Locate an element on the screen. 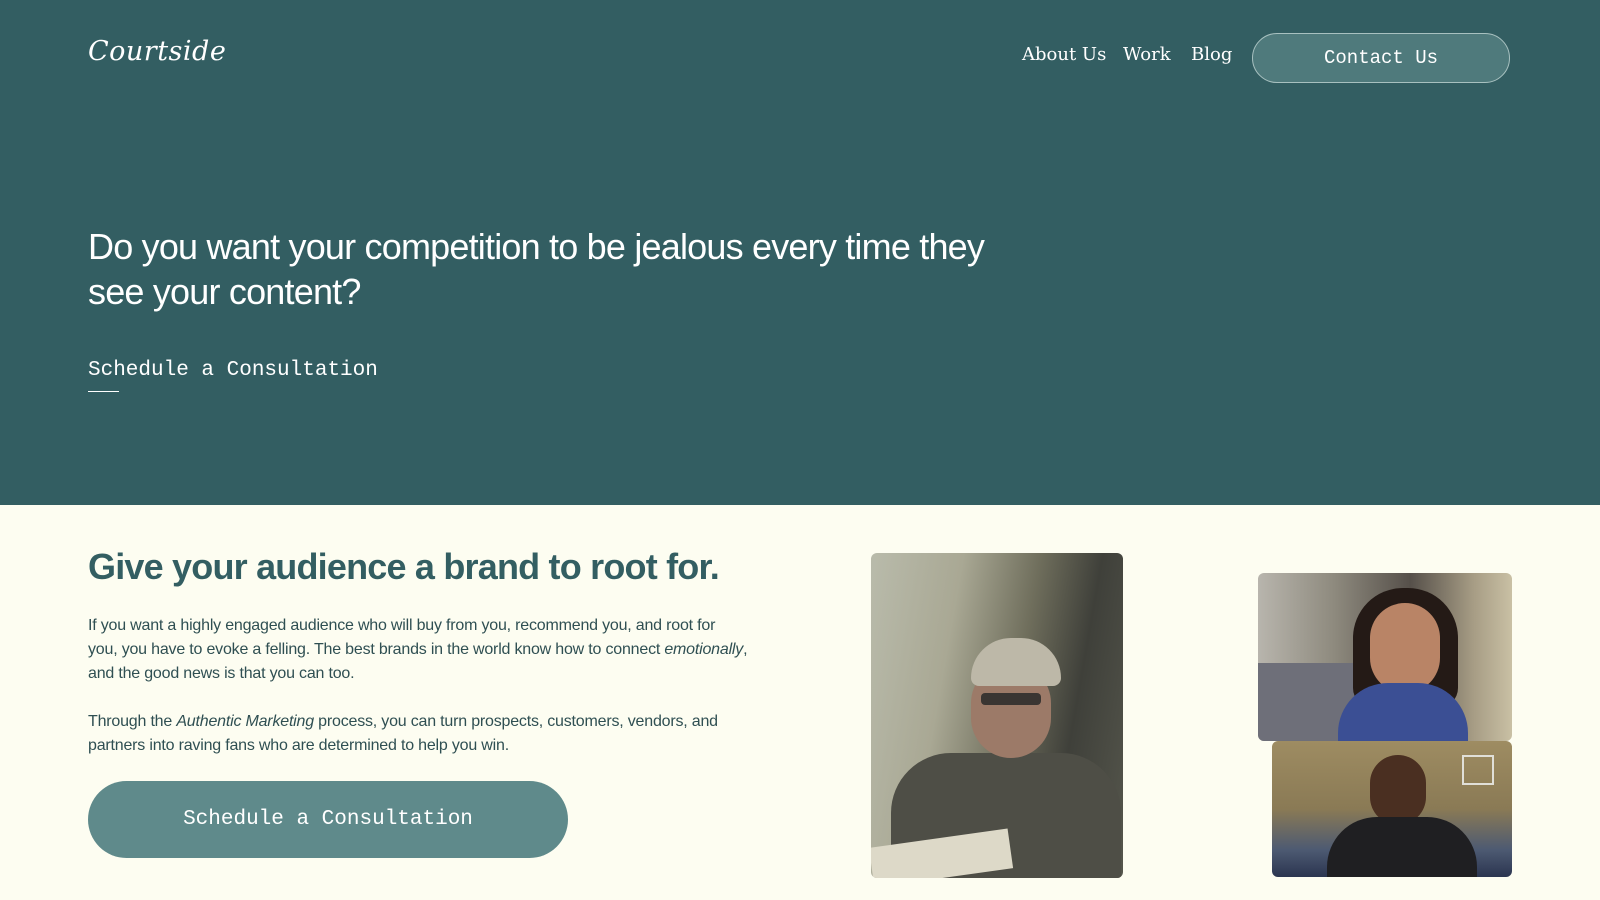  photo-3-head is located at coordinates (1398, 790).